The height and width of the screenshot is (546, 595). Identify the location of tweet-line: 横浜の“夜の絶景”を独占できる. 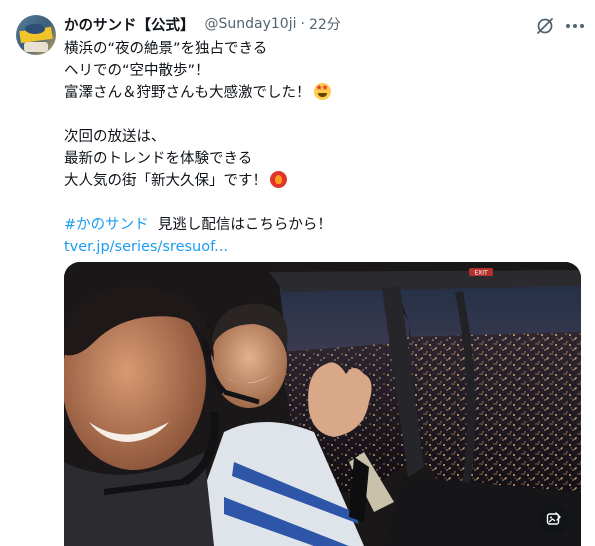
(166, 49).